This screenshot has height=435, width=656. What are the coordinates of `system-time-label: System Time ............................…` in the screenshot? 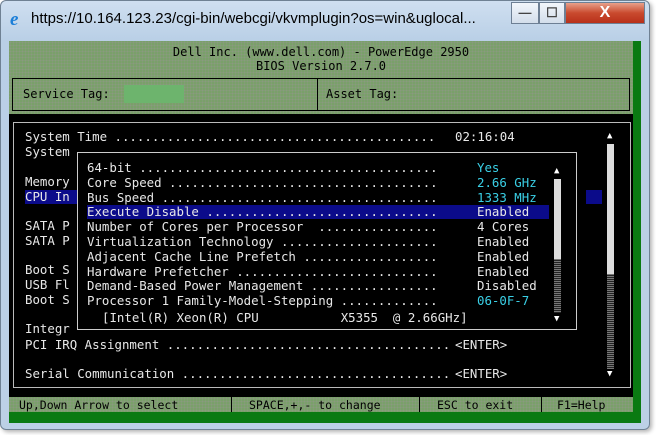 It's located at (230, 137).